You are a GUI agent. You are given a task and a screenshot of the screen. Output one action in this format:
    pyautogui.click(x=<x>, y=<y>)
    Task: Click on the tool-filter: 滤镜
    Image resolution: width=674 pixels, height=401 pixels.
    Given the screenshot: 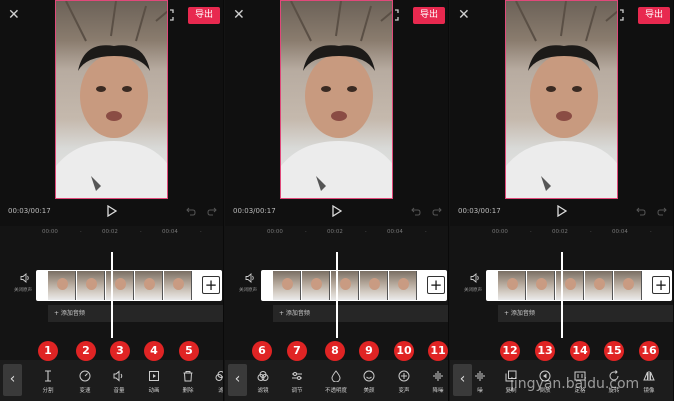 What is the action you would take?
    pyautogui.click(x=263, y=382)
    